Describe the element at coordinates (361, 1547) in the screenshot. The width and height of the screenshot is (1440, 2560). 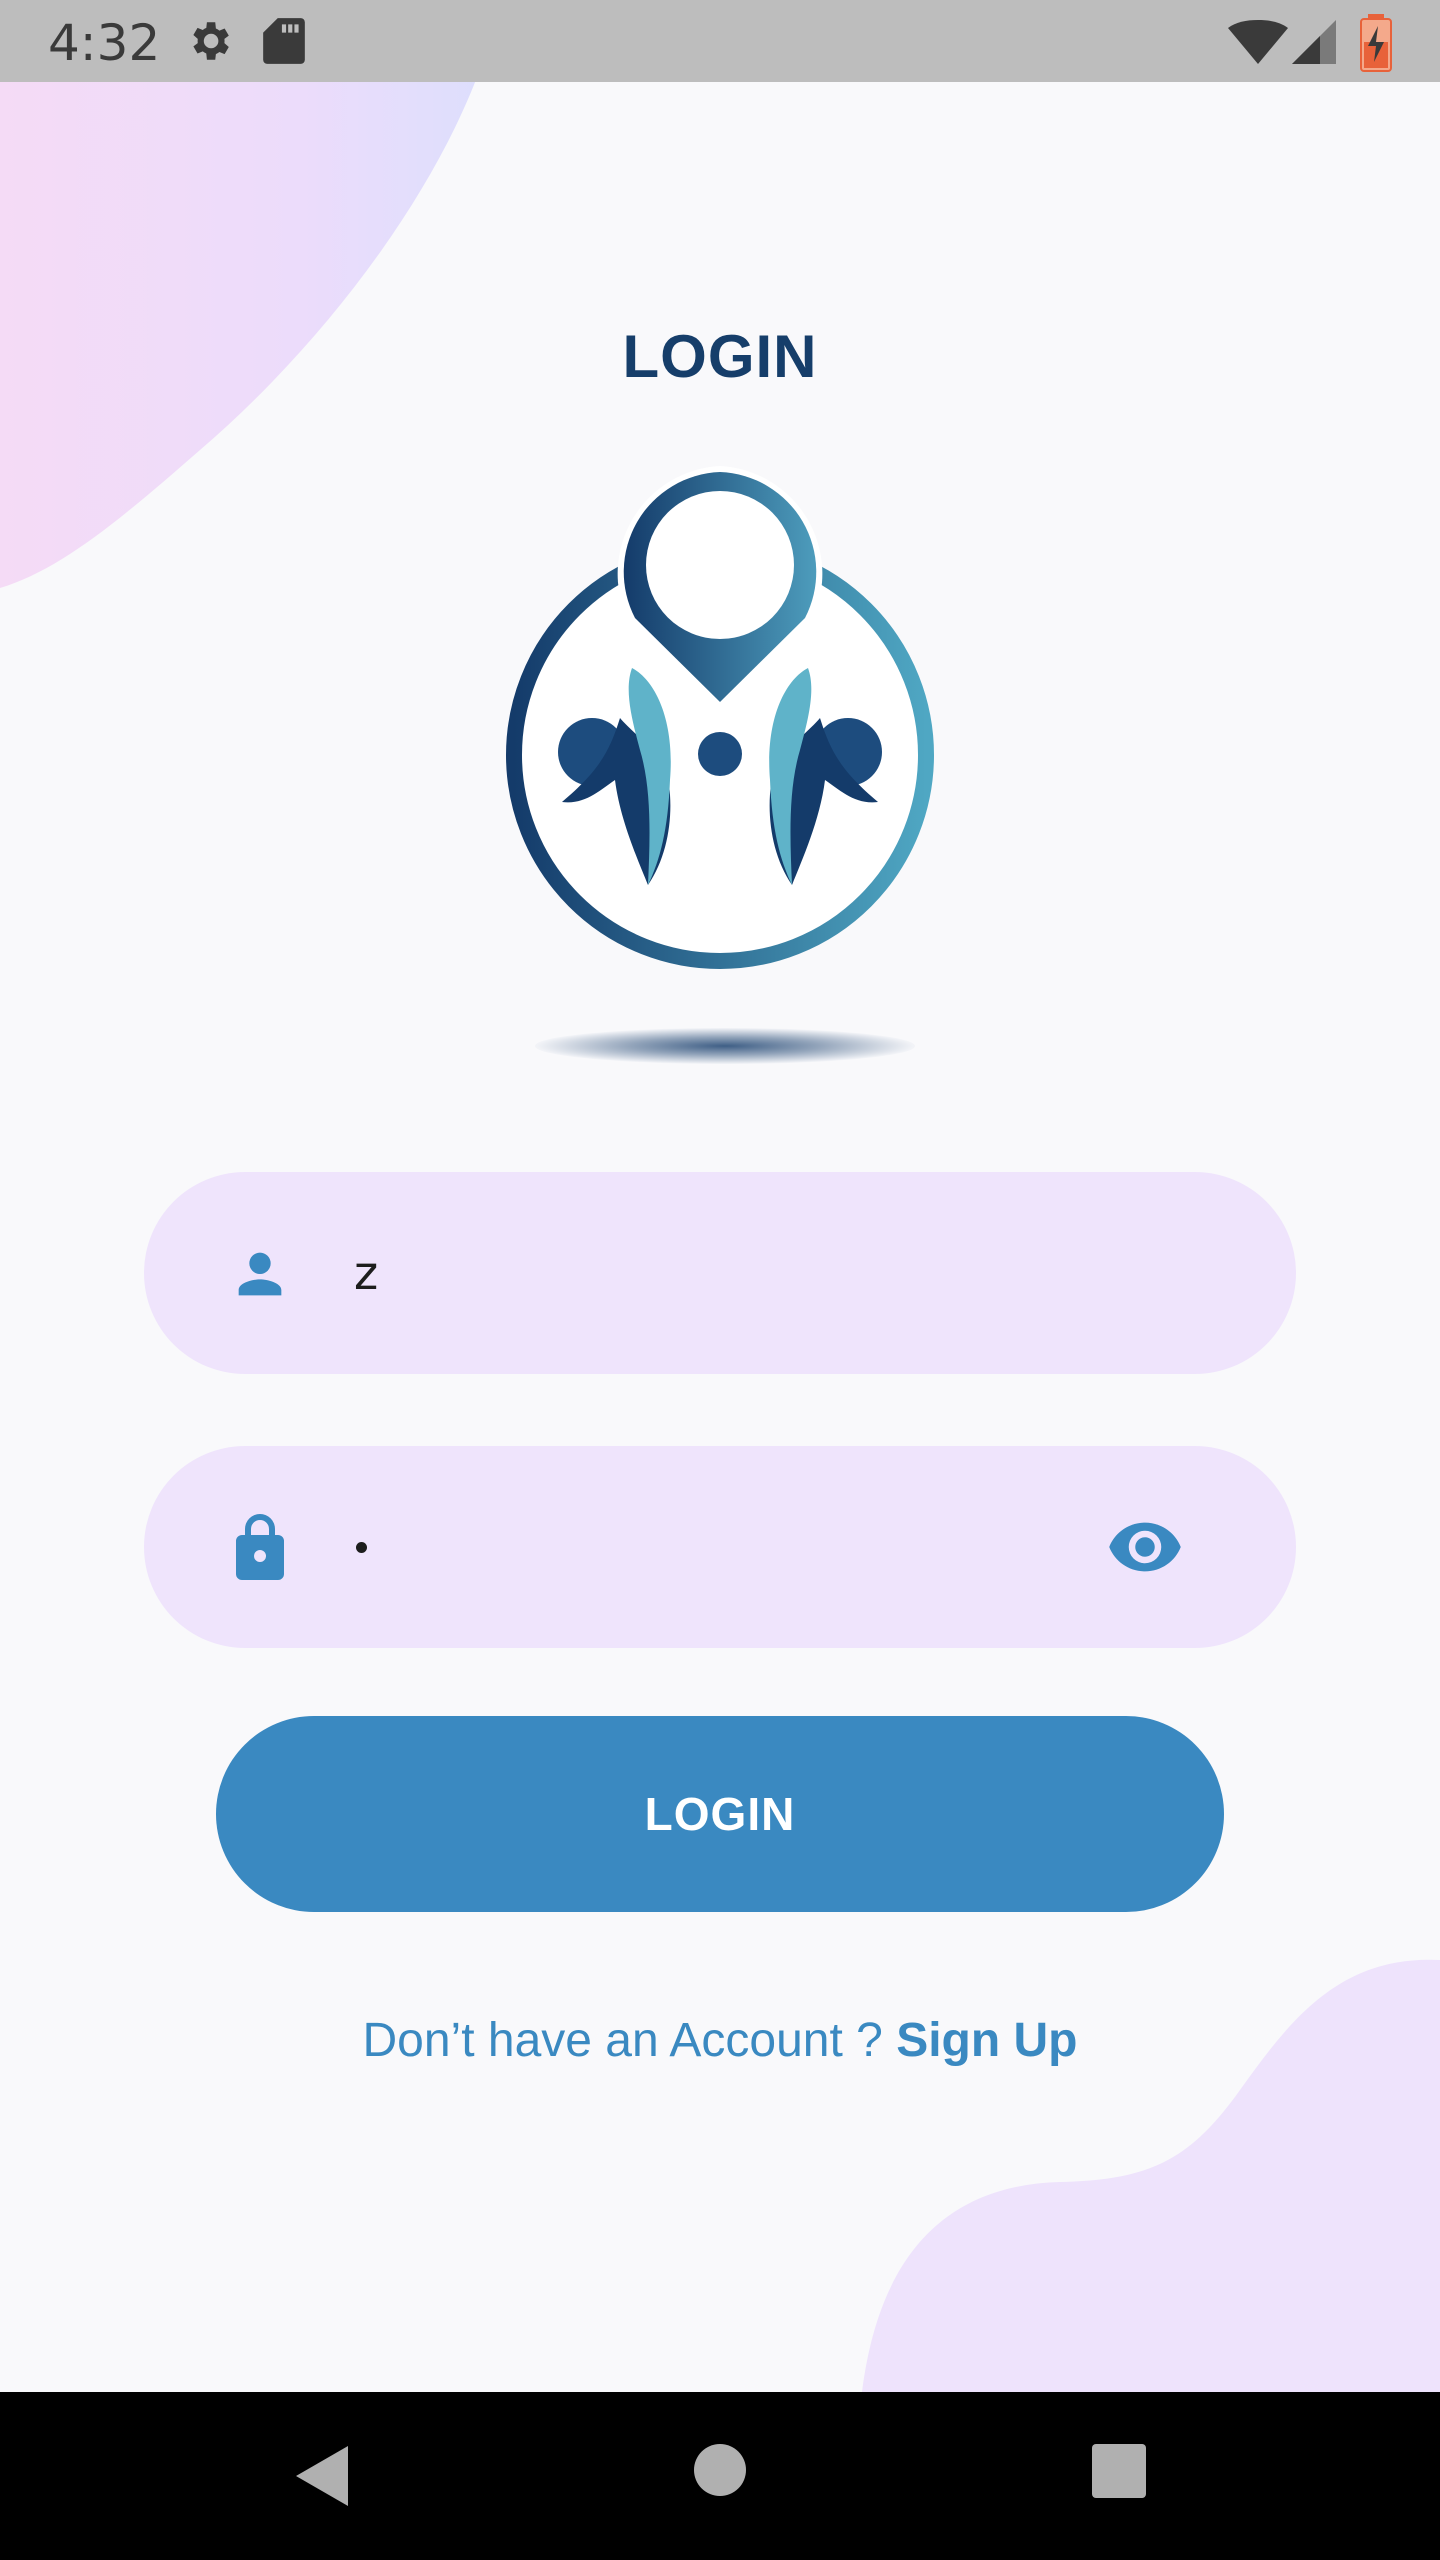
I see `password-masked-value` at that location.